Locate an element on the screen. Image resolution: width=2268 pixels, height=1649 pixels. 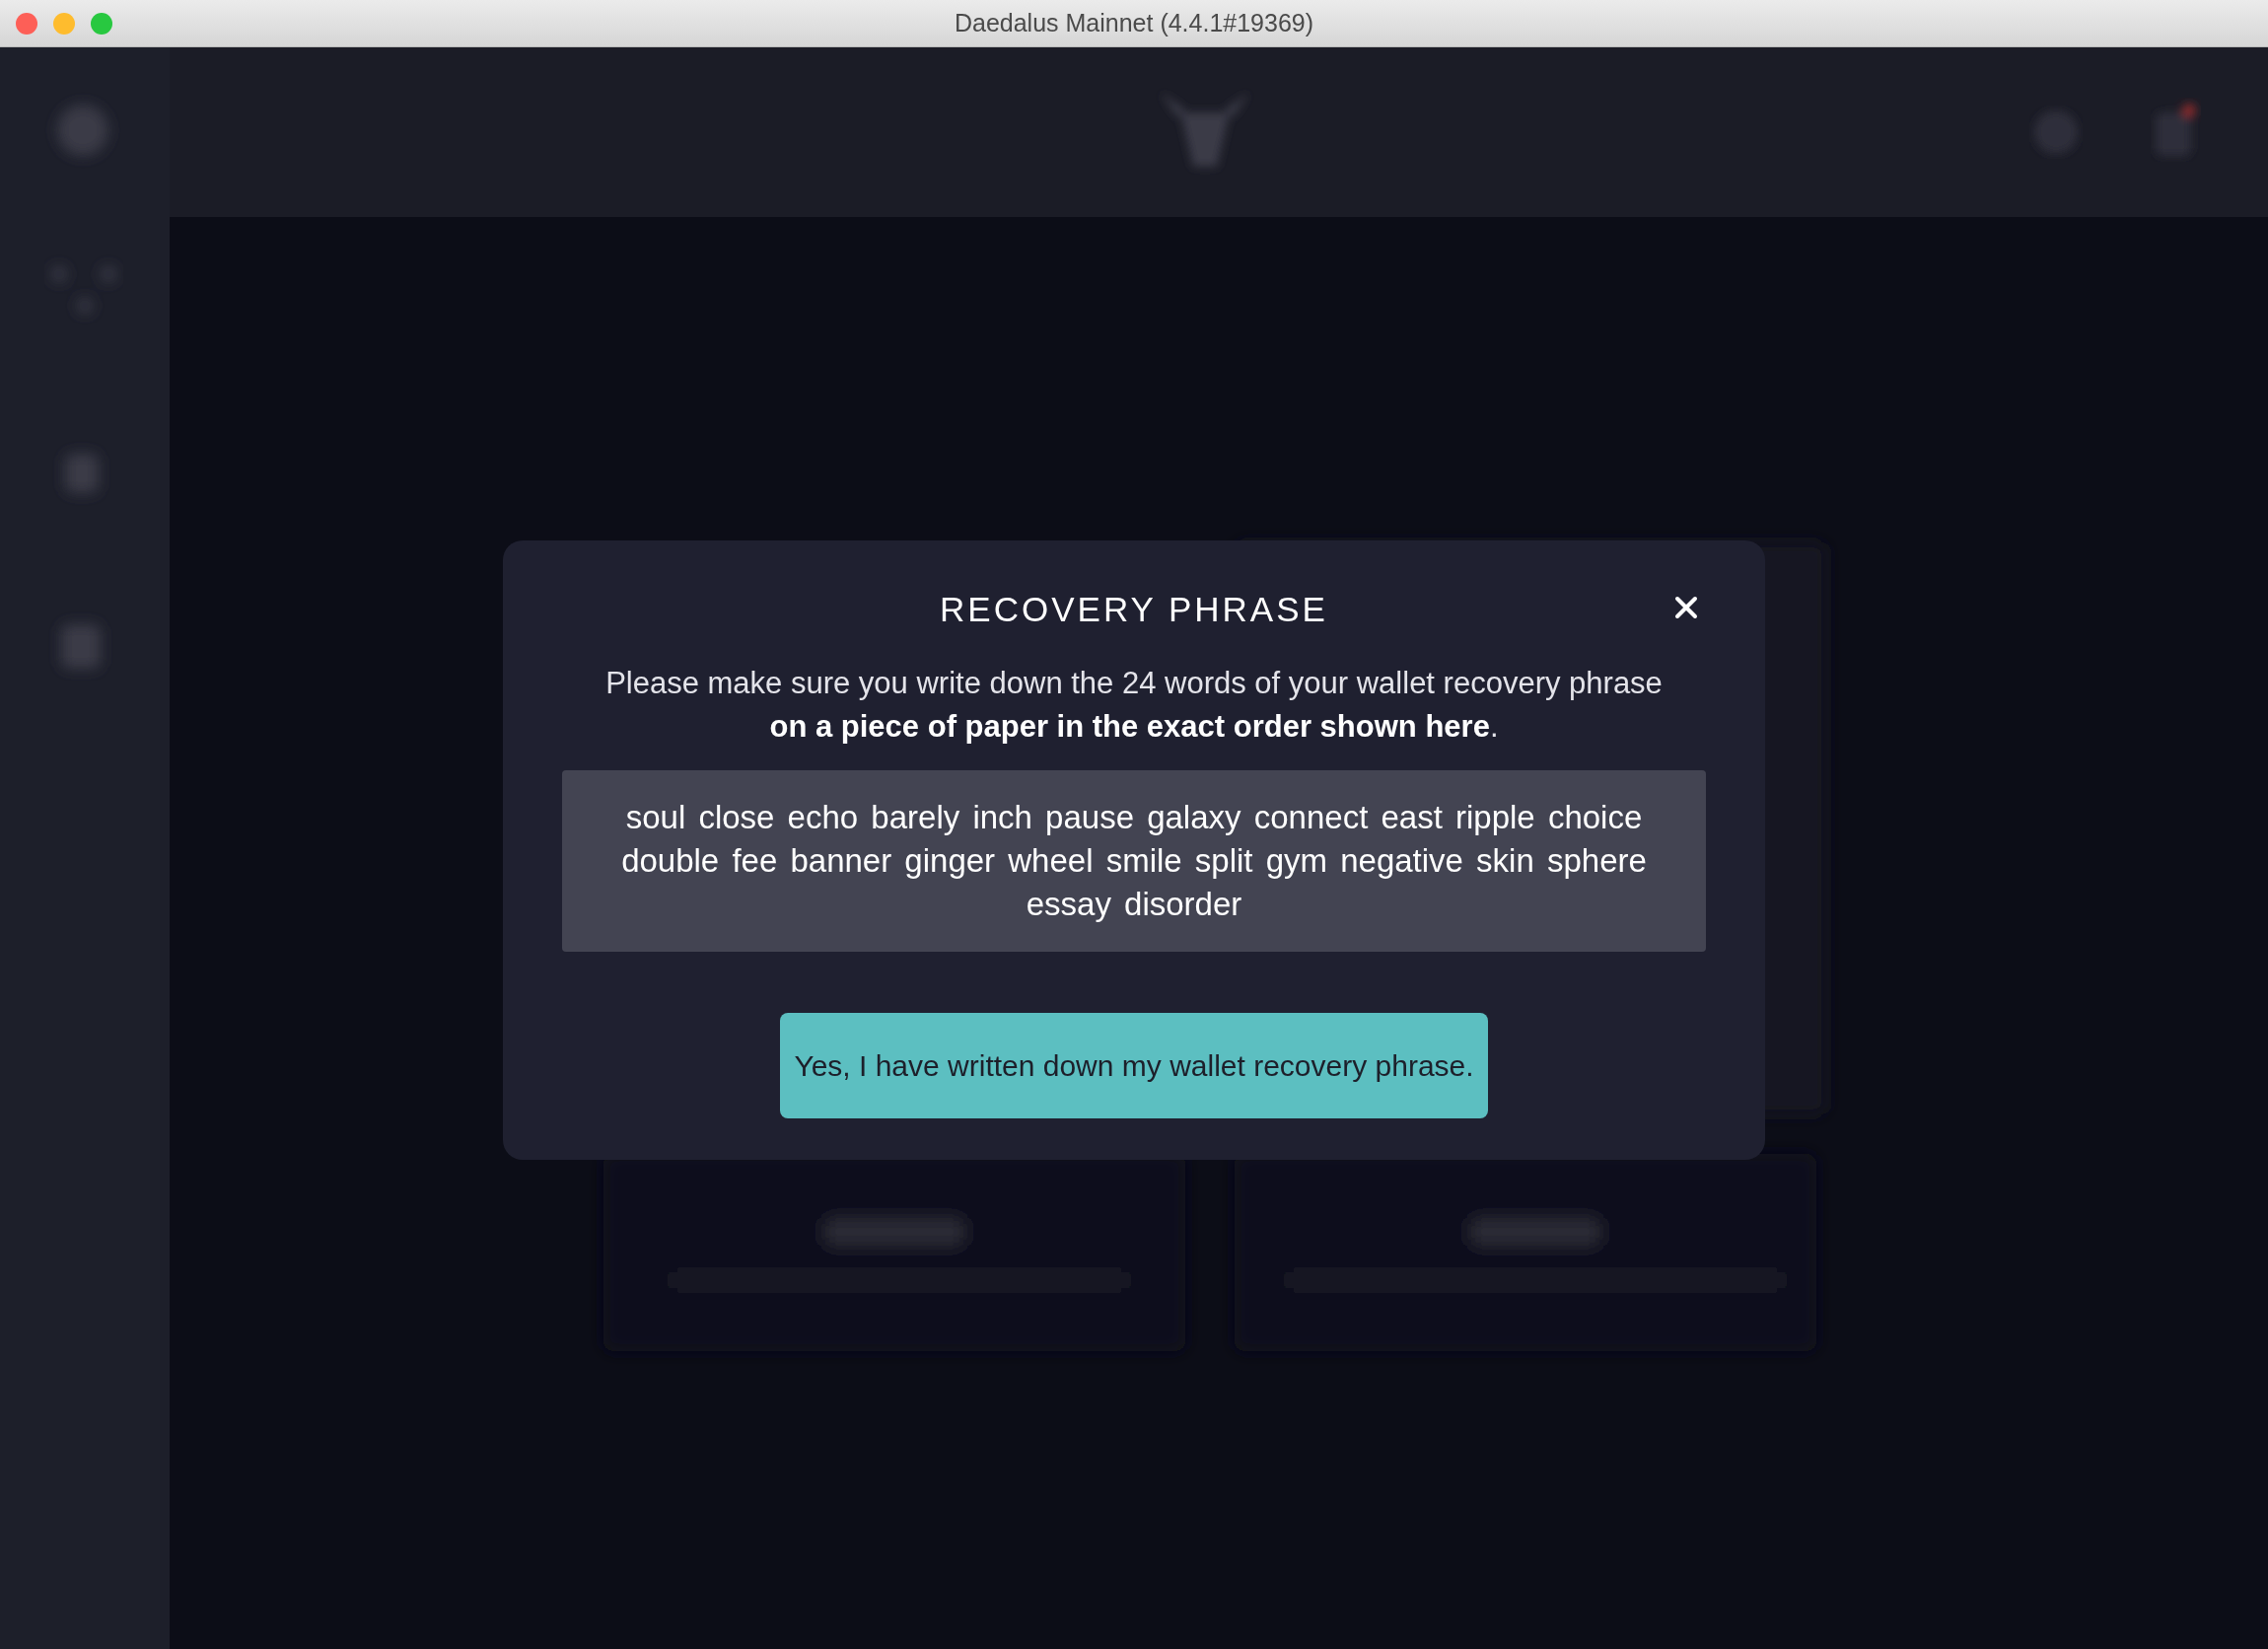
confirm-button: Yes, I have written down my wallet recovery phrase. is located at coordinates (1134, 1065).